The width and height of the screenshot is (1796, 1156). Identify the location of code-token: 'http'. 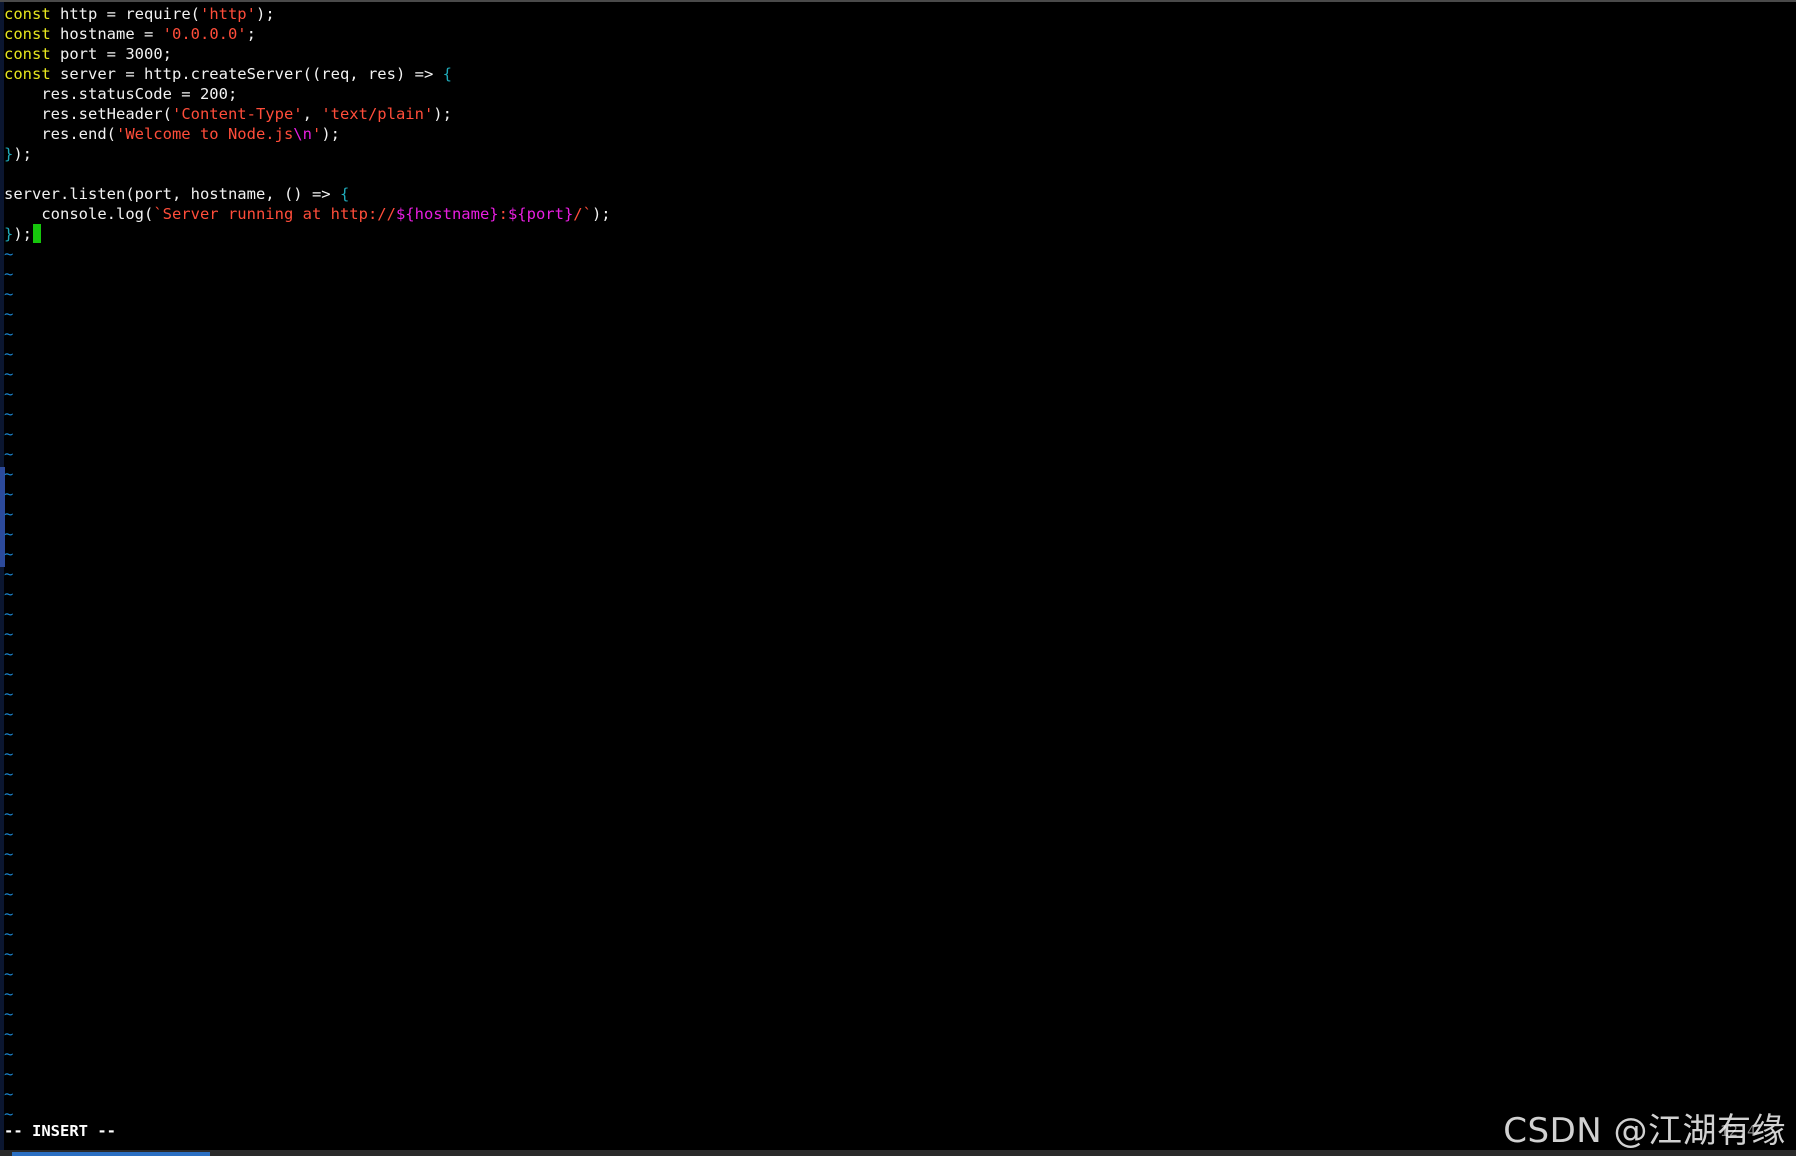
(227, 14).